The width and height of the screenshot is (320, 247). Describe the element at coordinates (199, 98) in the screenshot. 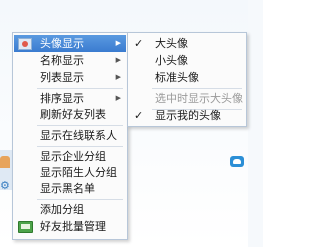

I see `submenu-item-label: 选中时显示大头像` at that location.